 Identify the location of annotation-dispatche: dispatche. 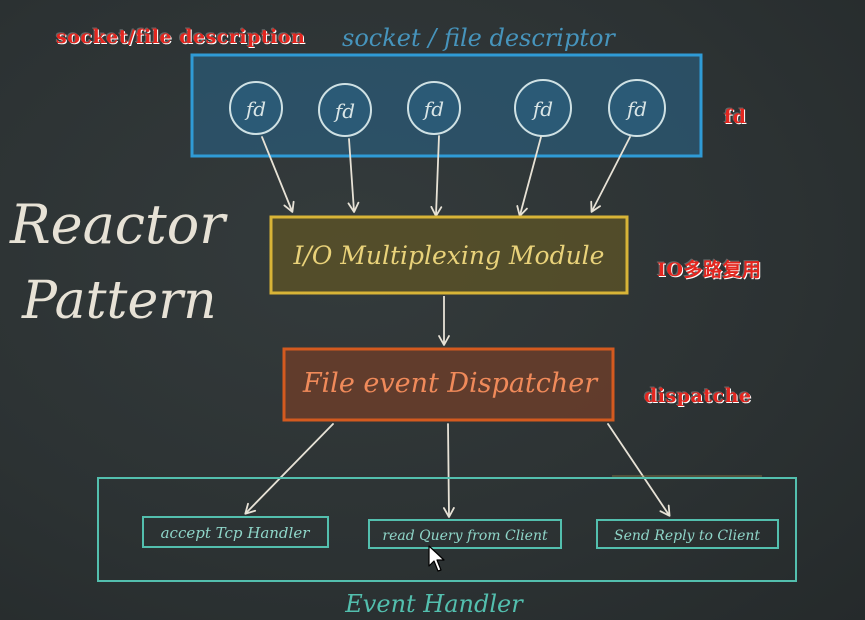
(698, 396).